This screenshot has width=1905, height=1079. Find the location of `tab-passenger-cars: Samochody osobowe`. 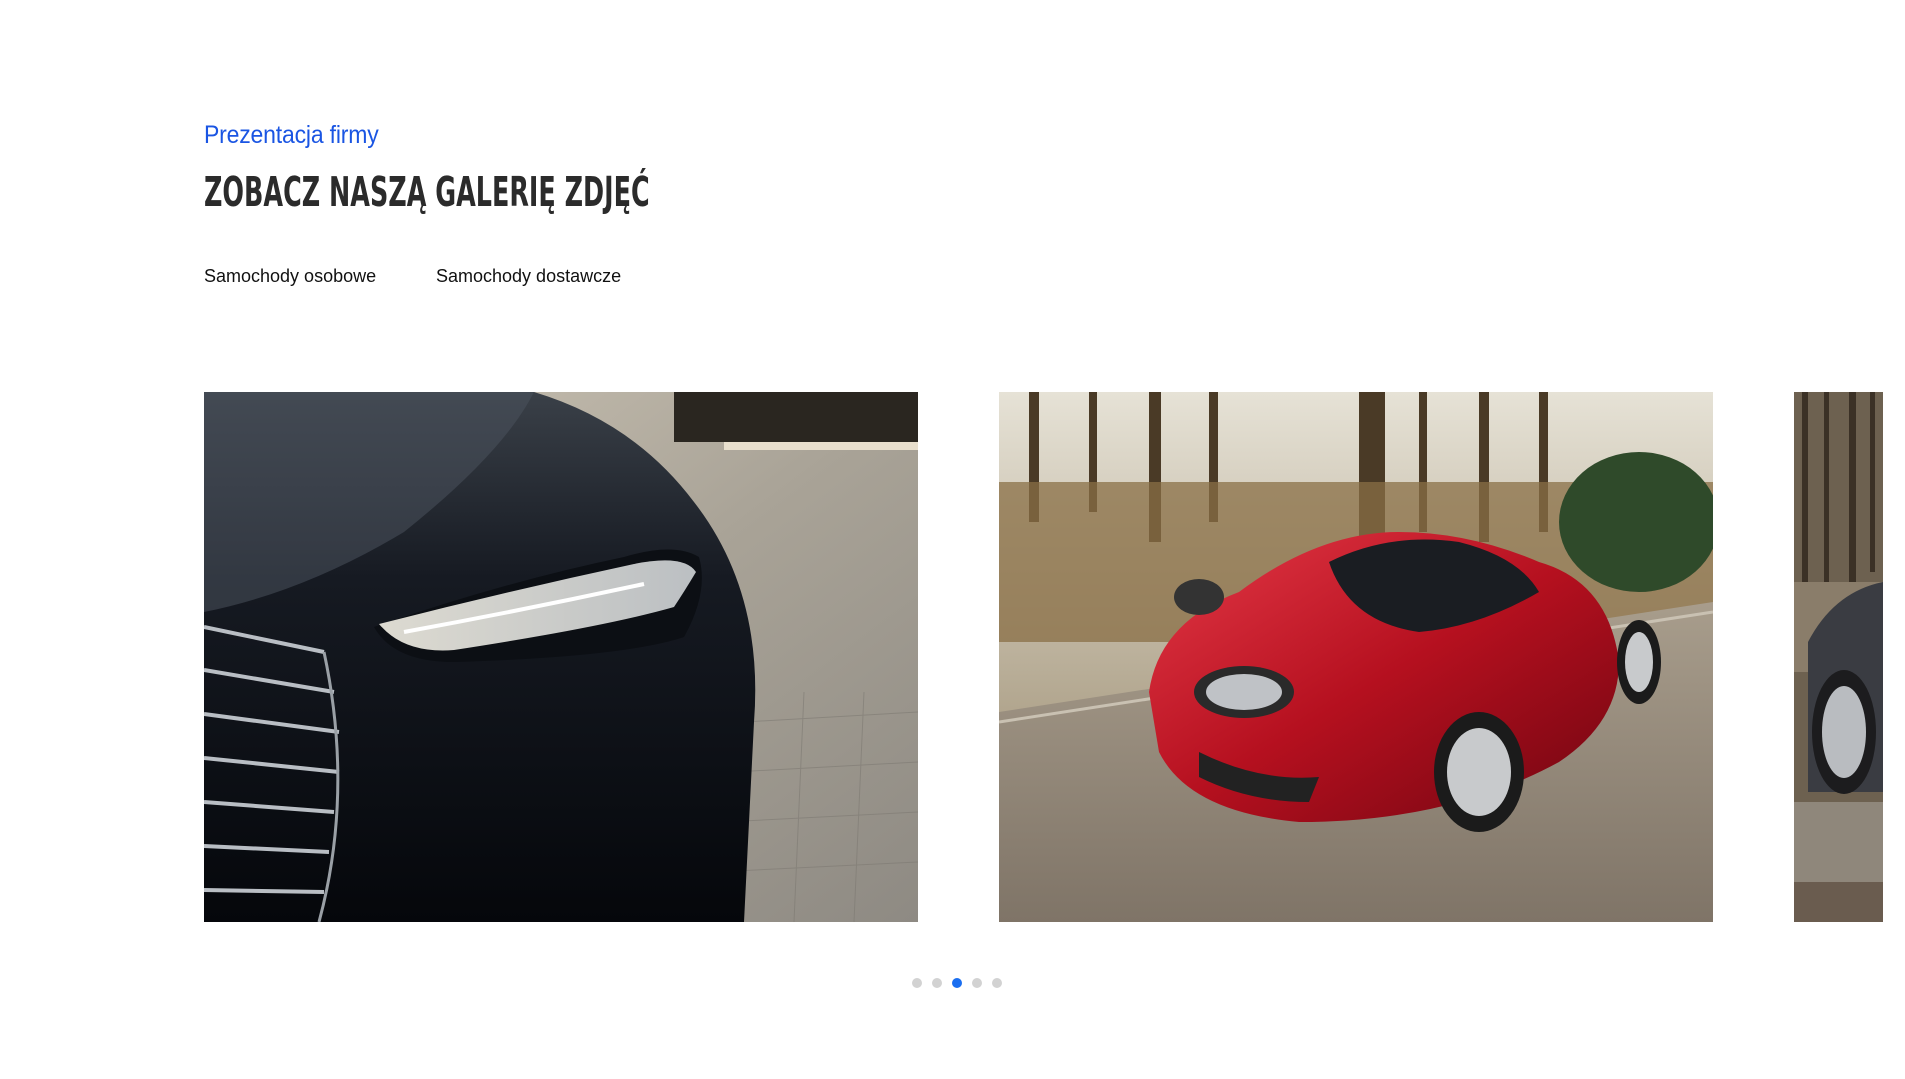

tab-passenger-cars: Samochody osobowe is located at coordinates (290, 276).